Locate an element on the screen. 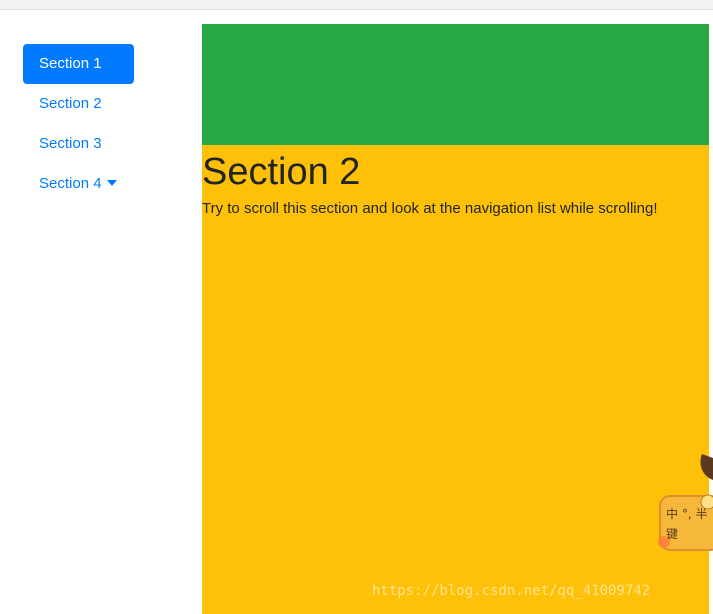 This screenshot has width=713, height=614. caret-down-icon is located at coordinates (111, 183).